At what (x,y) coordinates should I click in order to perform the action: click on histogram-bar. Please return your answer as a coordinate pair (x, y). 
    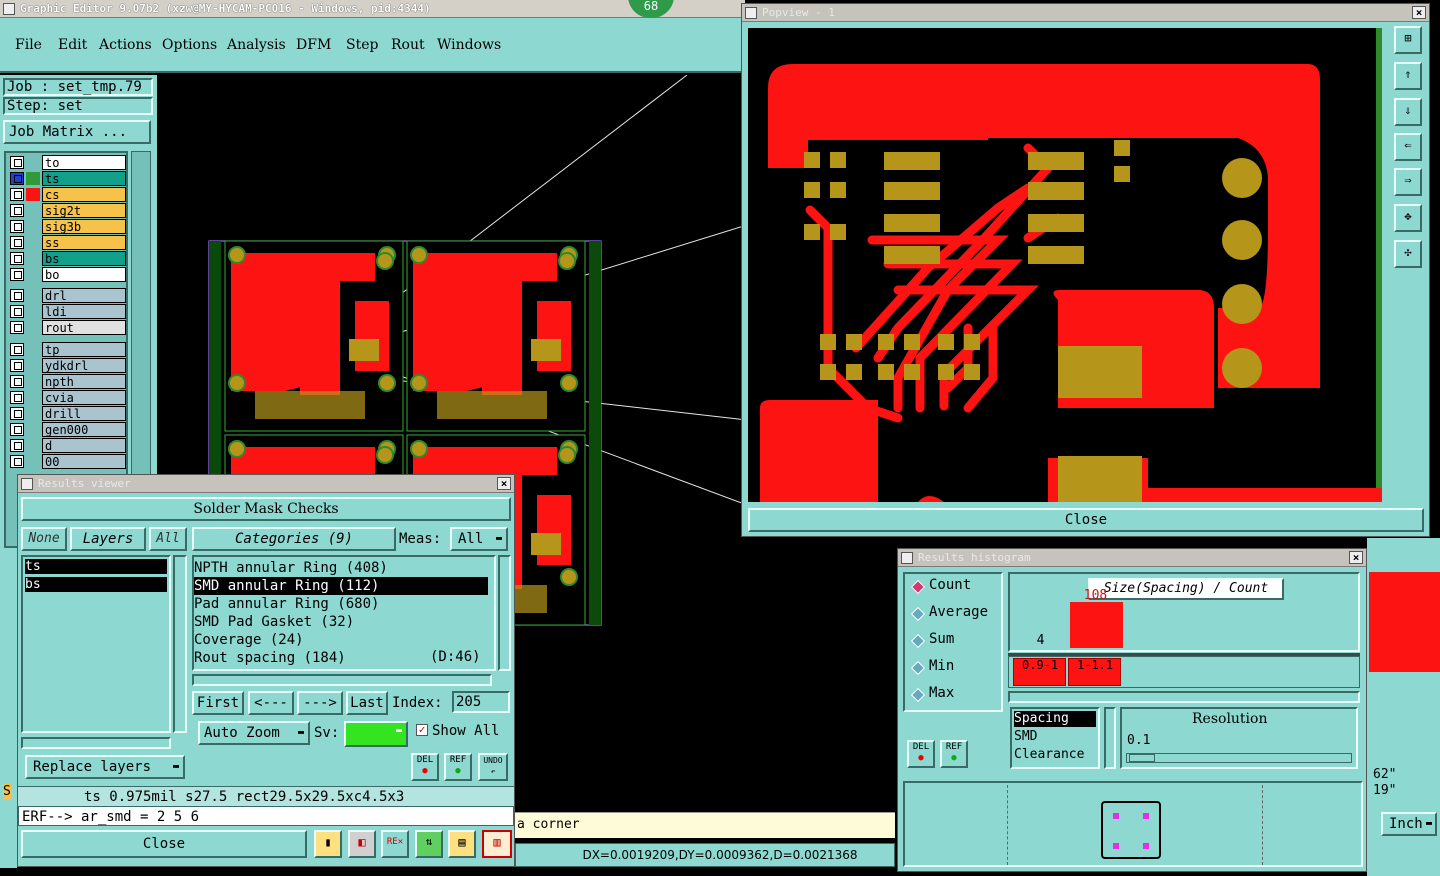
    Looking at the image, I should click on (1096, 625).